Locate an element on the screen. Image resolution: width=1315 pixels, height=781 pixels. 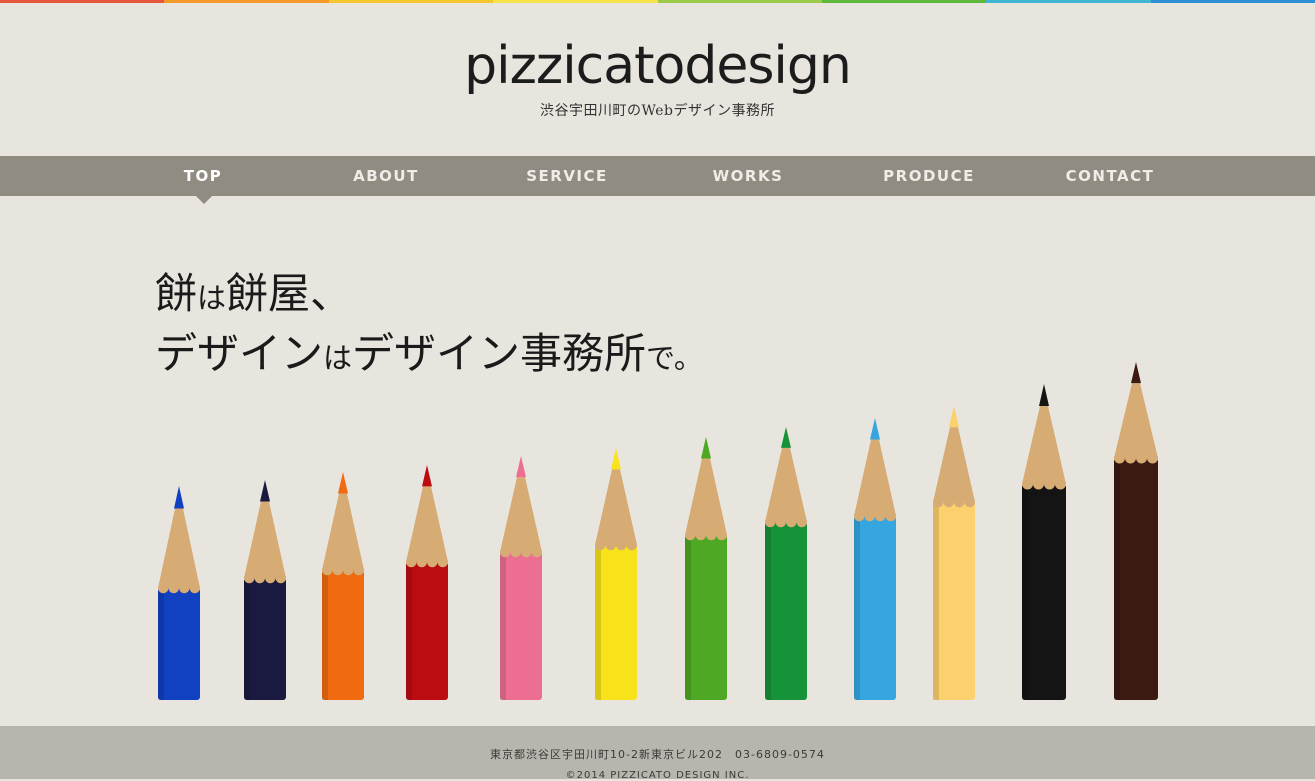
footer-address: 東京都渋谷区宇田川町10-2新東京ビル202 03-6809-0574 is located at coordinates (657, 754).